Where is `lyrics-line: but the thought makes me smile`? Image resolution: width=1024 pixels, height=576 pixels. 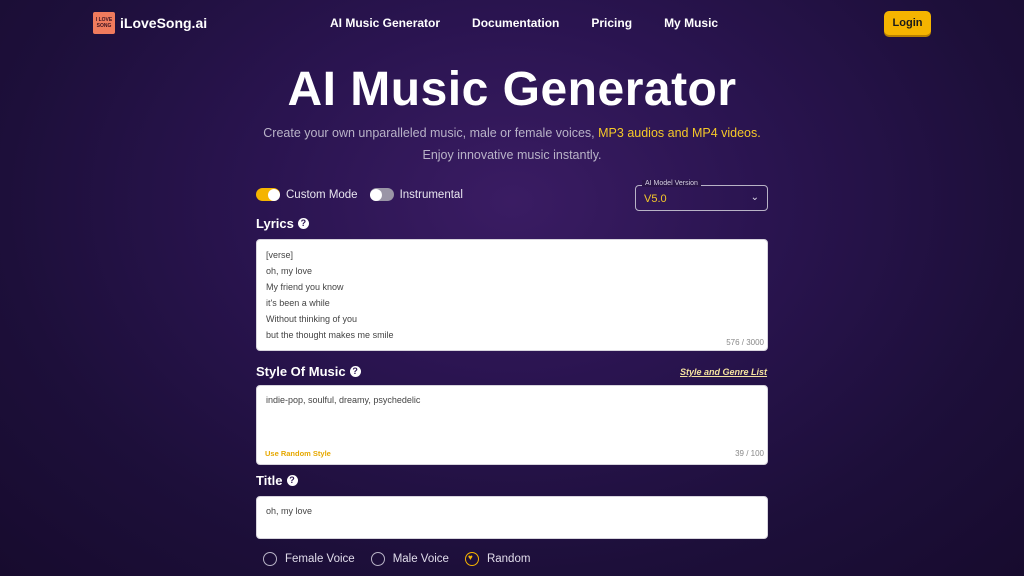 lyrics-line: but the thought makes me smile is located at coordinates (330, 335).